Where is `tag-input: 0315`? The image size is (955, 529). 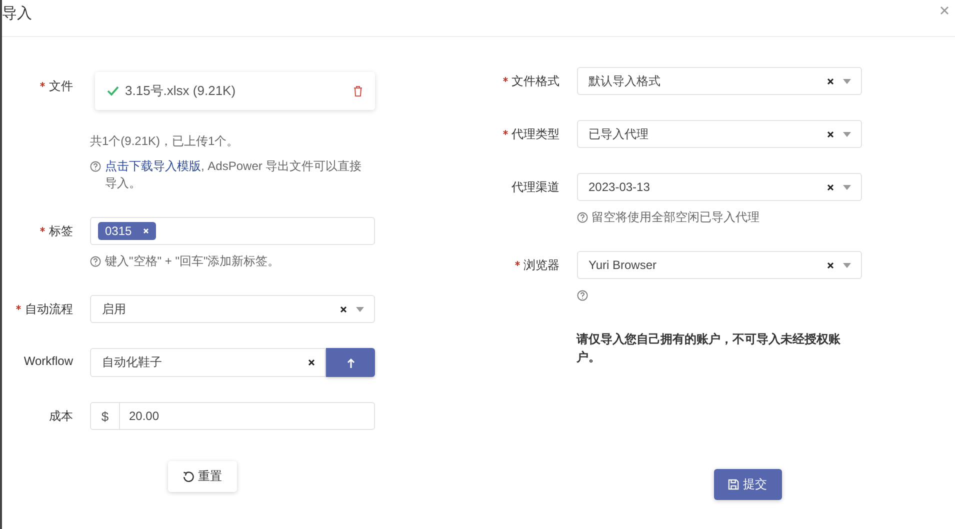 tag-input: 0315 is located at coordinates (232, 231).